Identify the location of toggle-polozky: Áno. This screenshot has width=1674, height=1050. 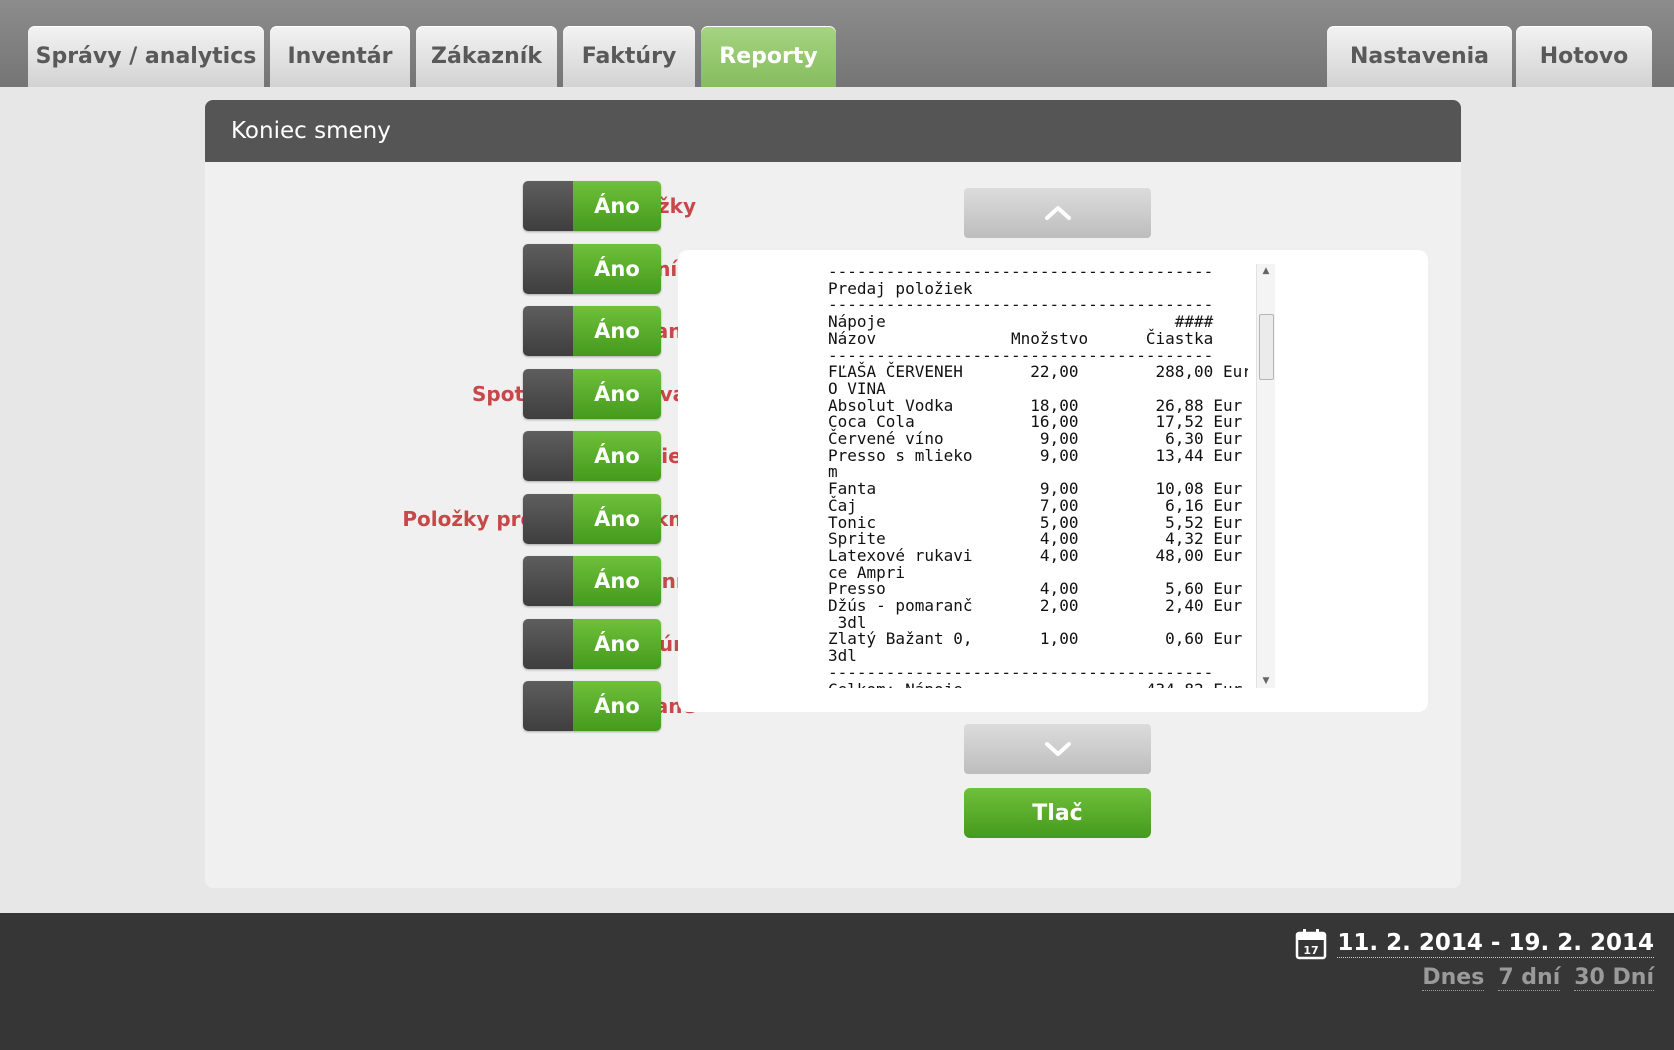
(592, 206).